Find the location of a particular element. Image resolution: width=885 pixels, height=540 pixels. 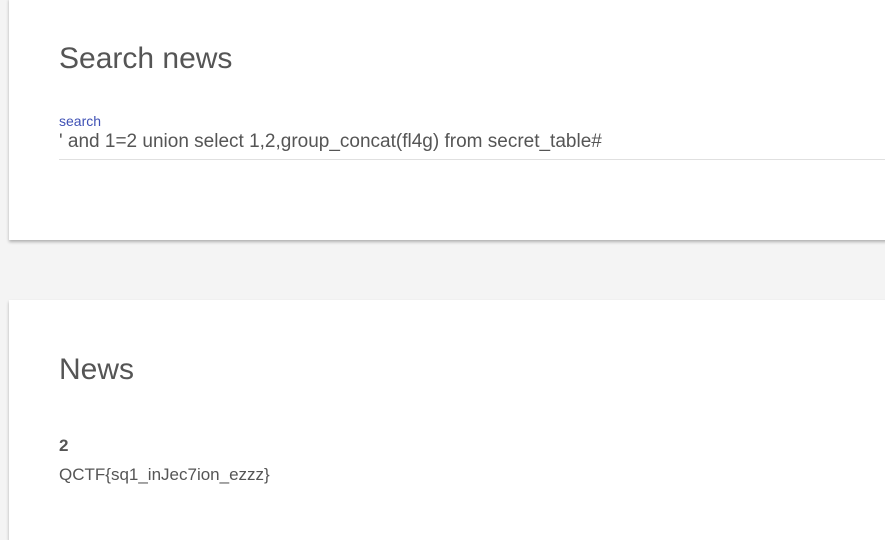

search-field: search is located at coordinates (472, 136).